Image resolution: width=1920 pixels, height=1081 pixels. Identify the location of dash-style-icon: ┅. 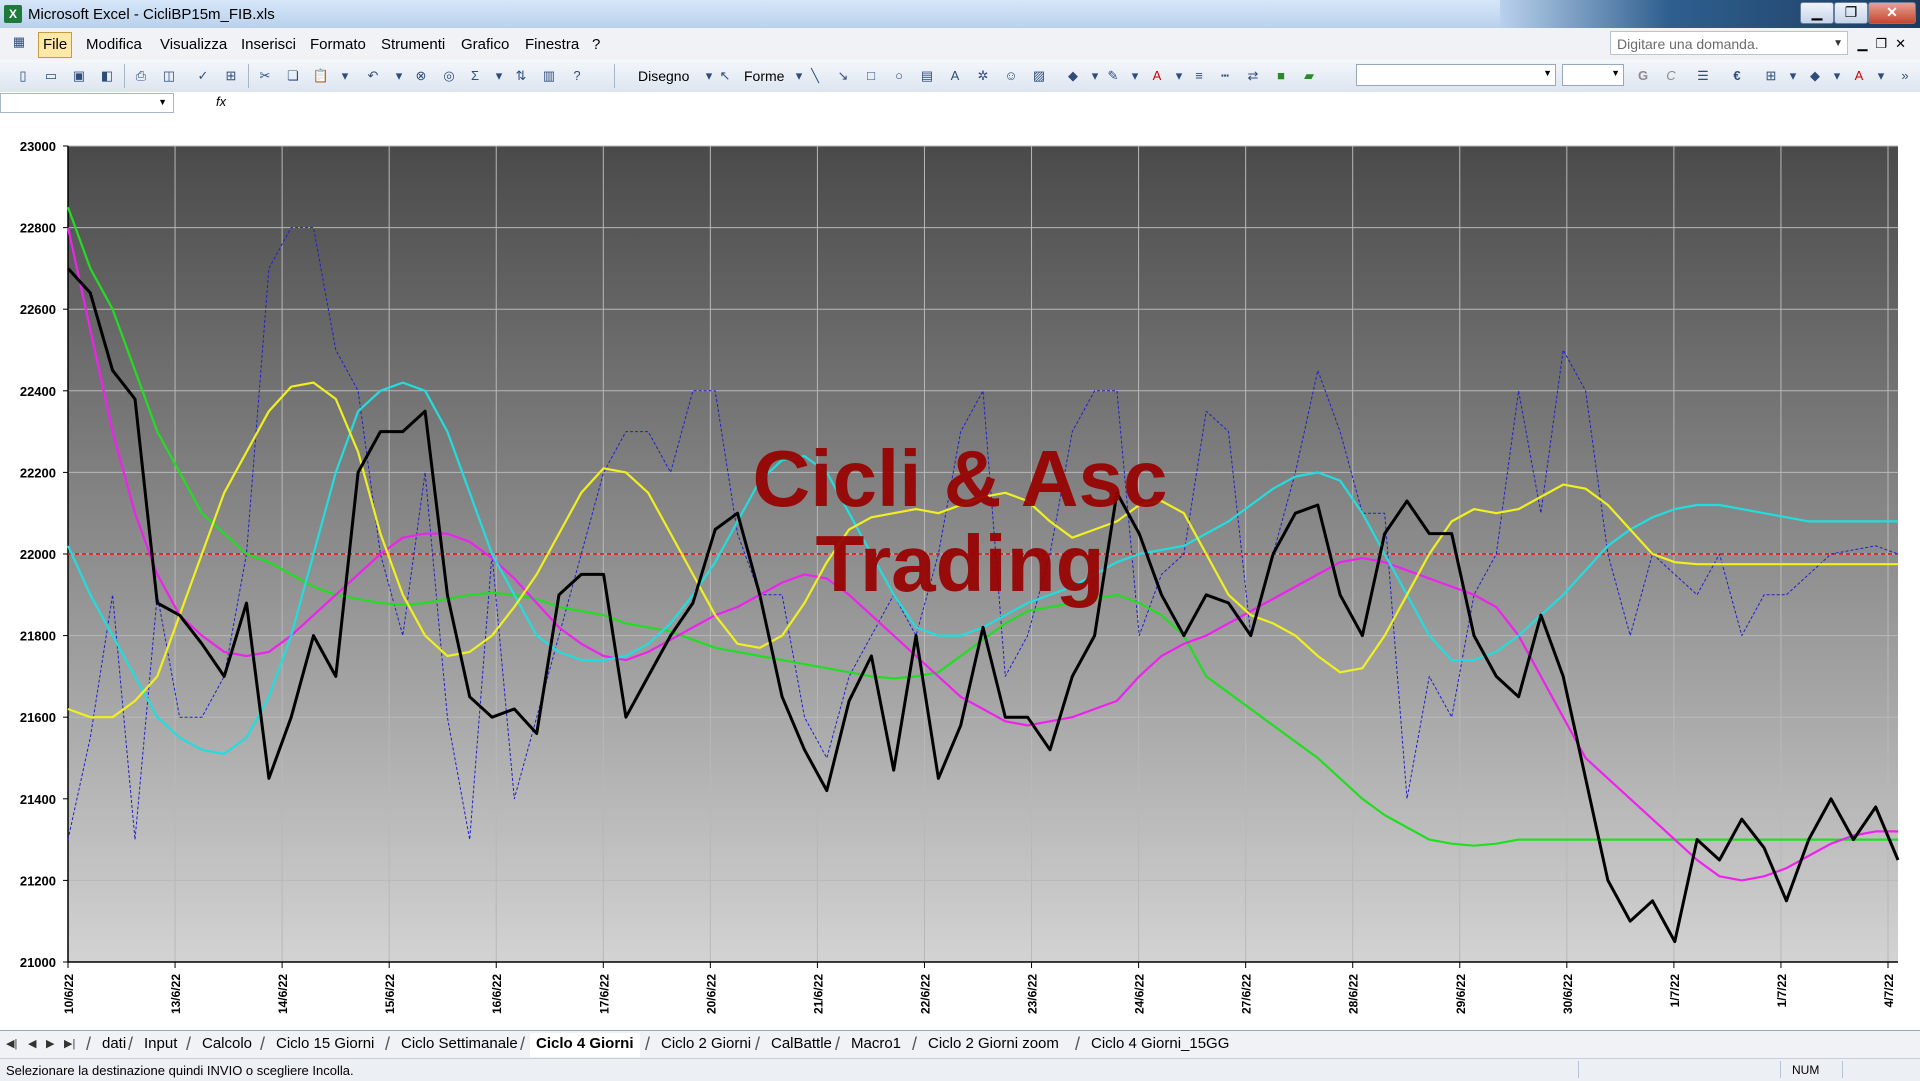
(1225, 76).